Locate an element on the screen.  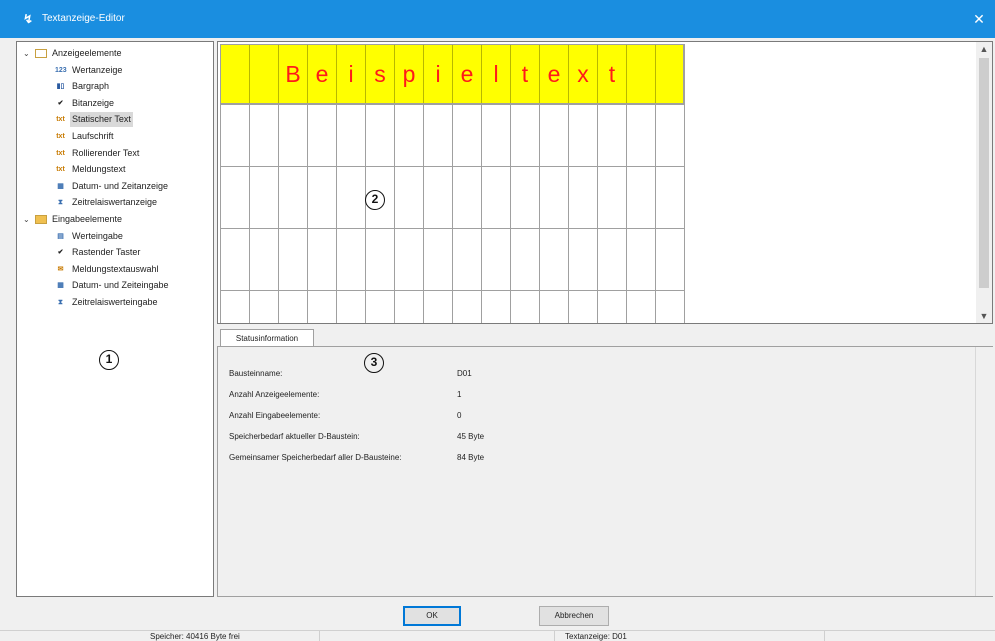
text-char: s is located at coordinates (380, 74).